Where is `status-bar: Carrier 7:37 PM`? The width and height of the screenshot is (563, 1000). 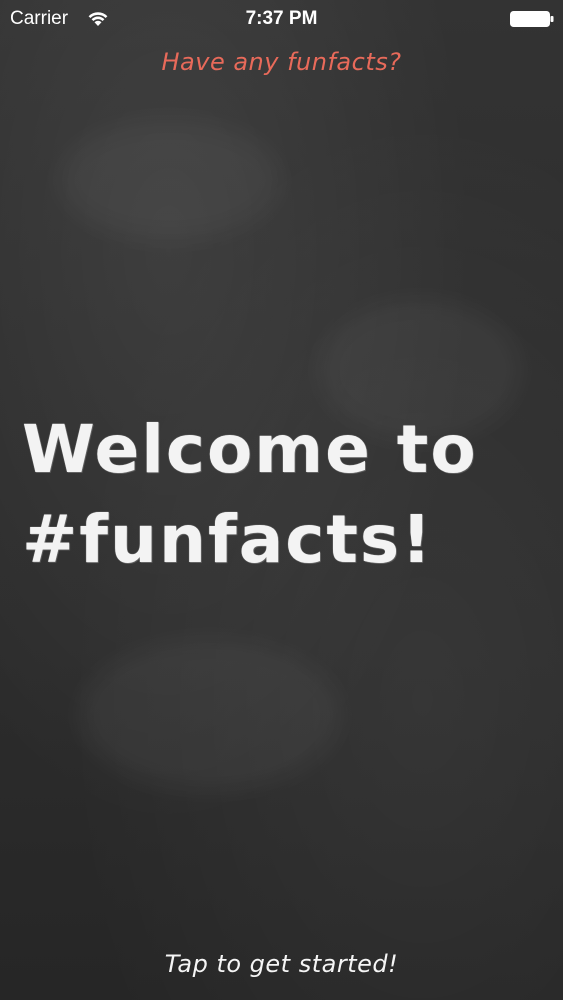 status-bar: Carrier 7:37 PM is located at coordinates (281, 19).